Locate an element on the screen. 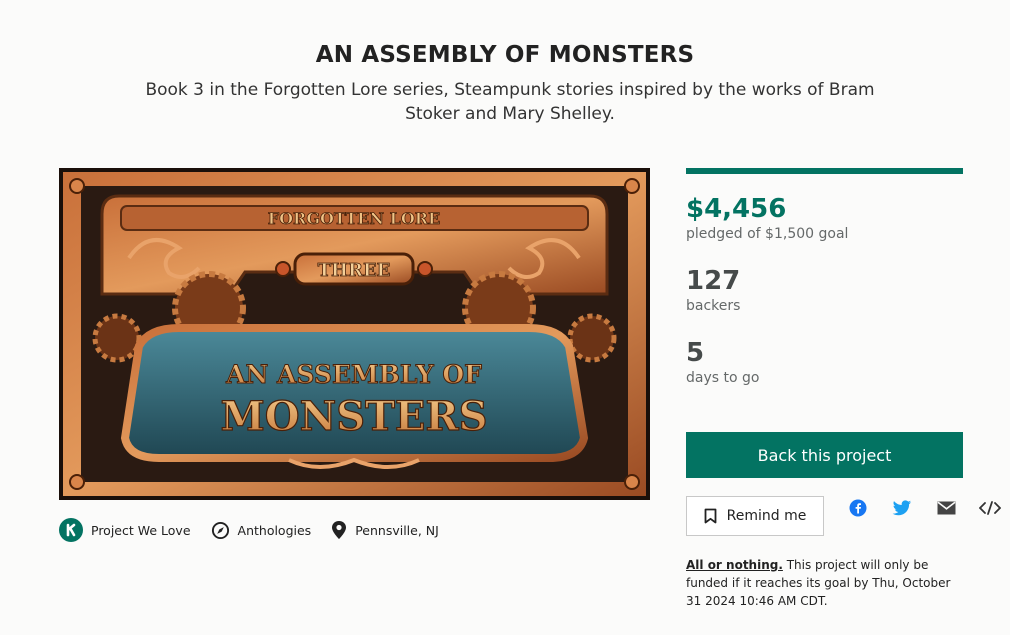 The image size is (1010, 635). funding-progress-fill is located at coordinates (824, 171).